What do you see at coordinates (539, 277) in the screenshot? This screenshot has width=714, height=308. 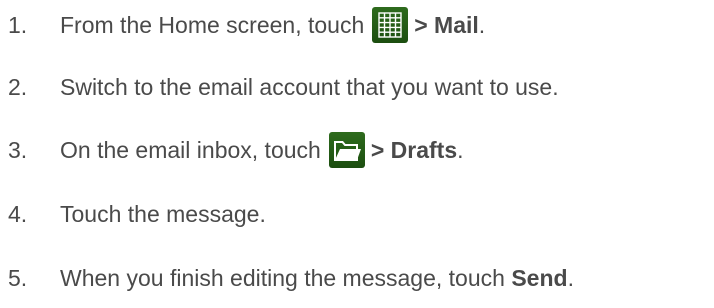 I see `step-bold-text: Send` at bounding box center [539, 277].